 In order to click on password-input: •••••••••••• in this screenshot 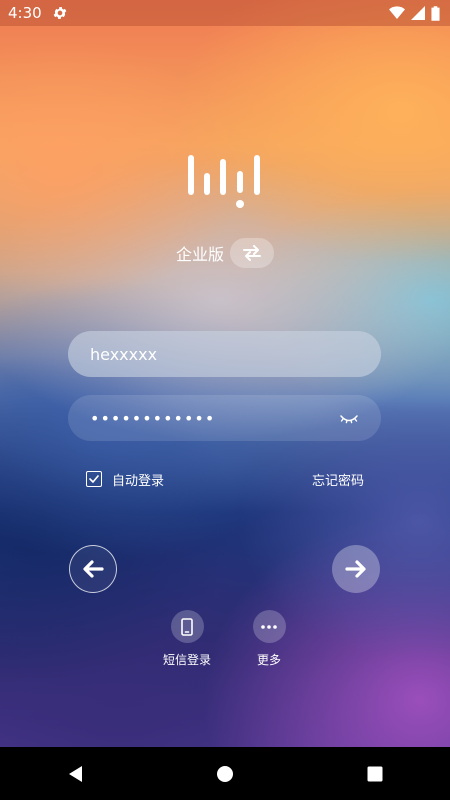, I will do `click(224, 418)`.